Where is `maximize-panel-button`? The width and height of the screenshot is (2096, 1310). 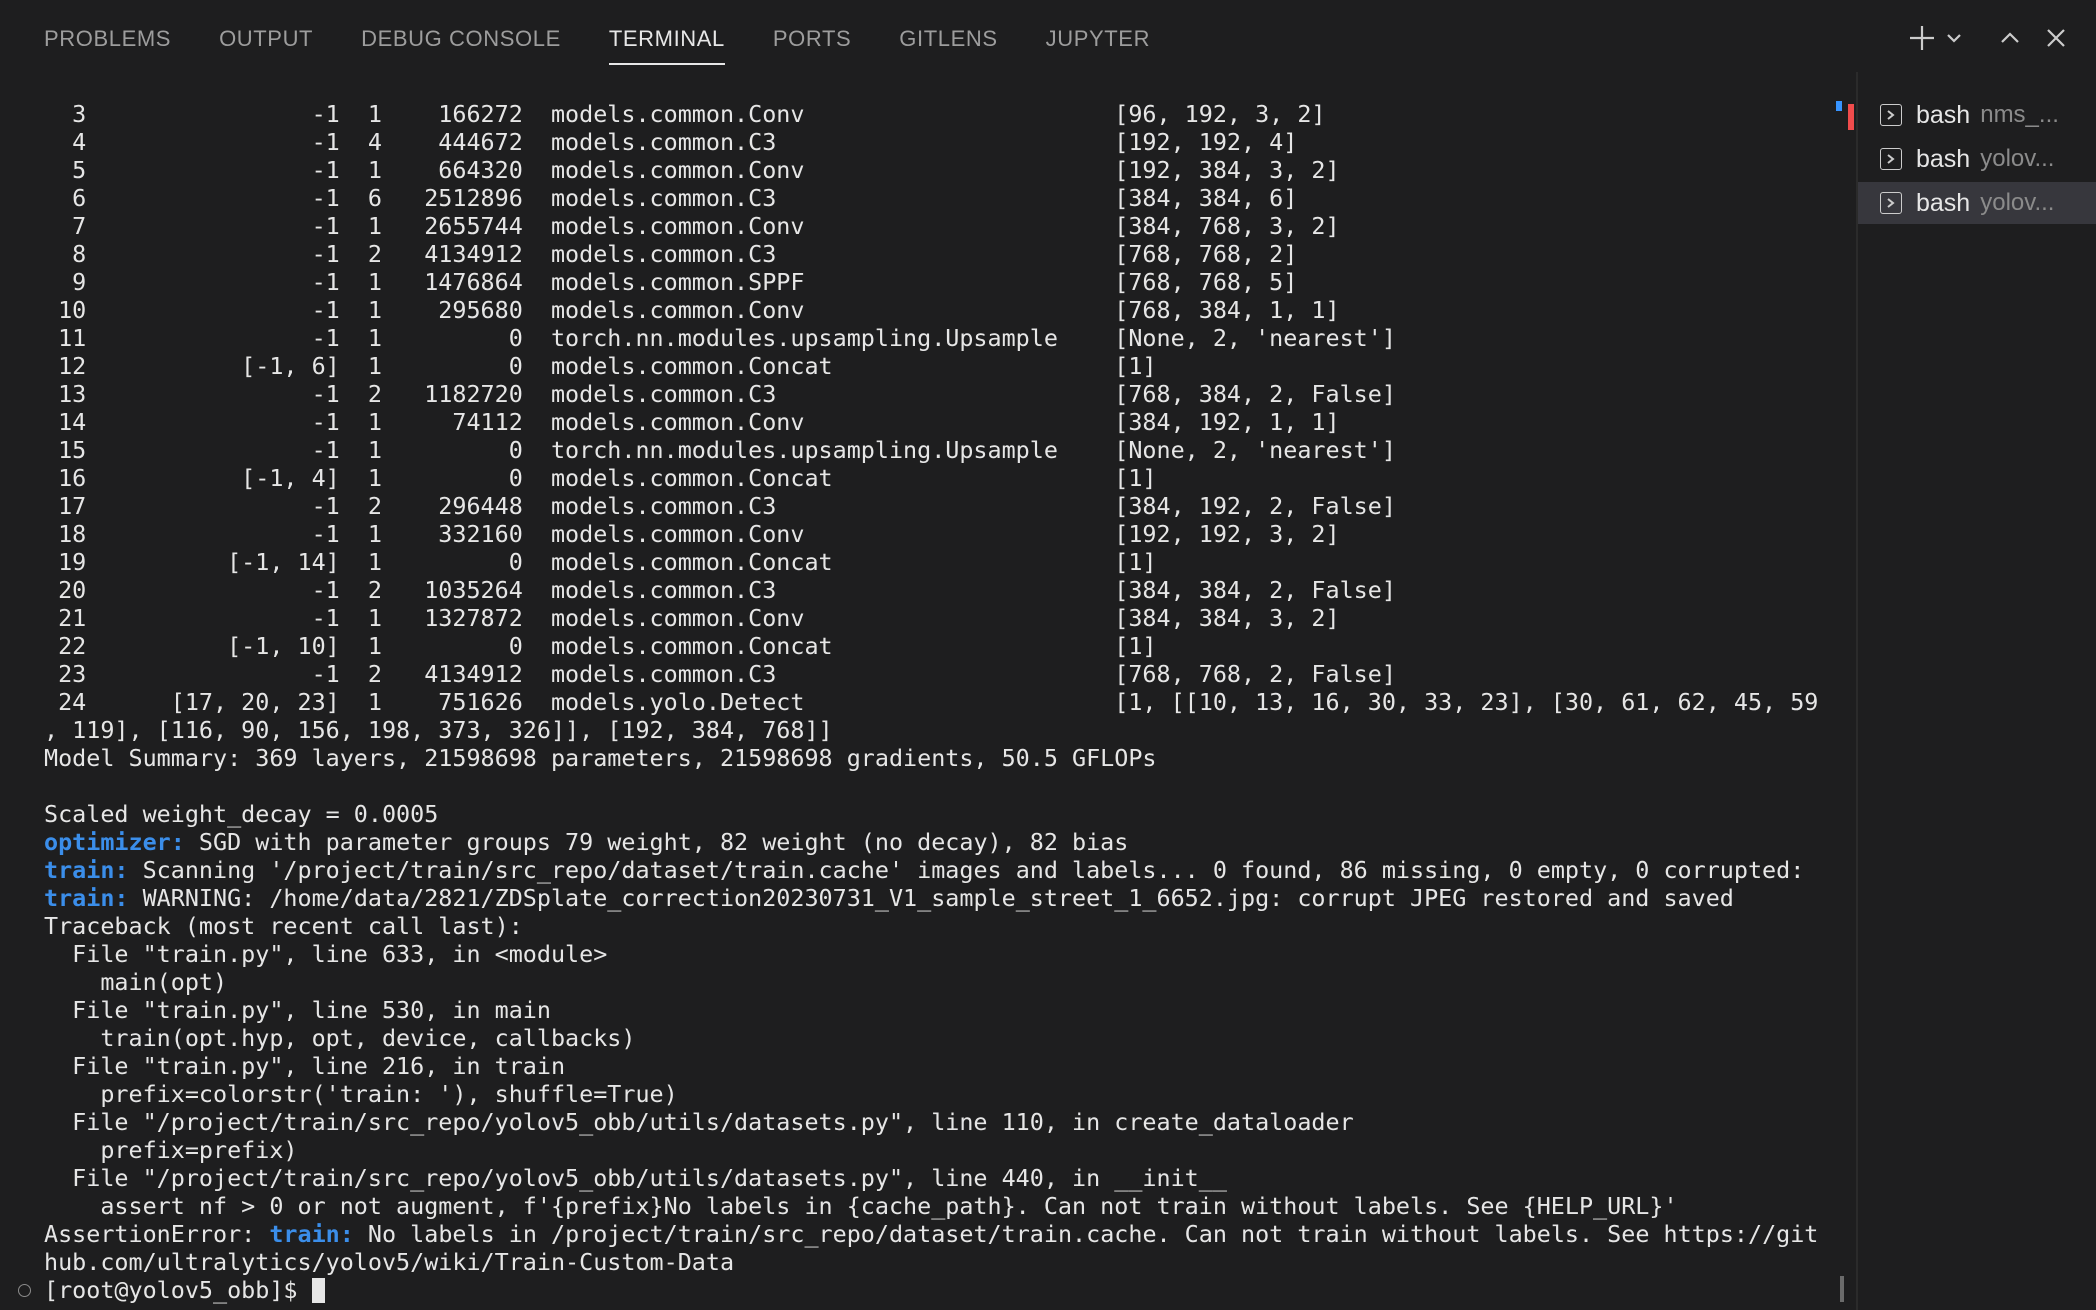
maximize-panel-button is located at coordinates (2010, 38).